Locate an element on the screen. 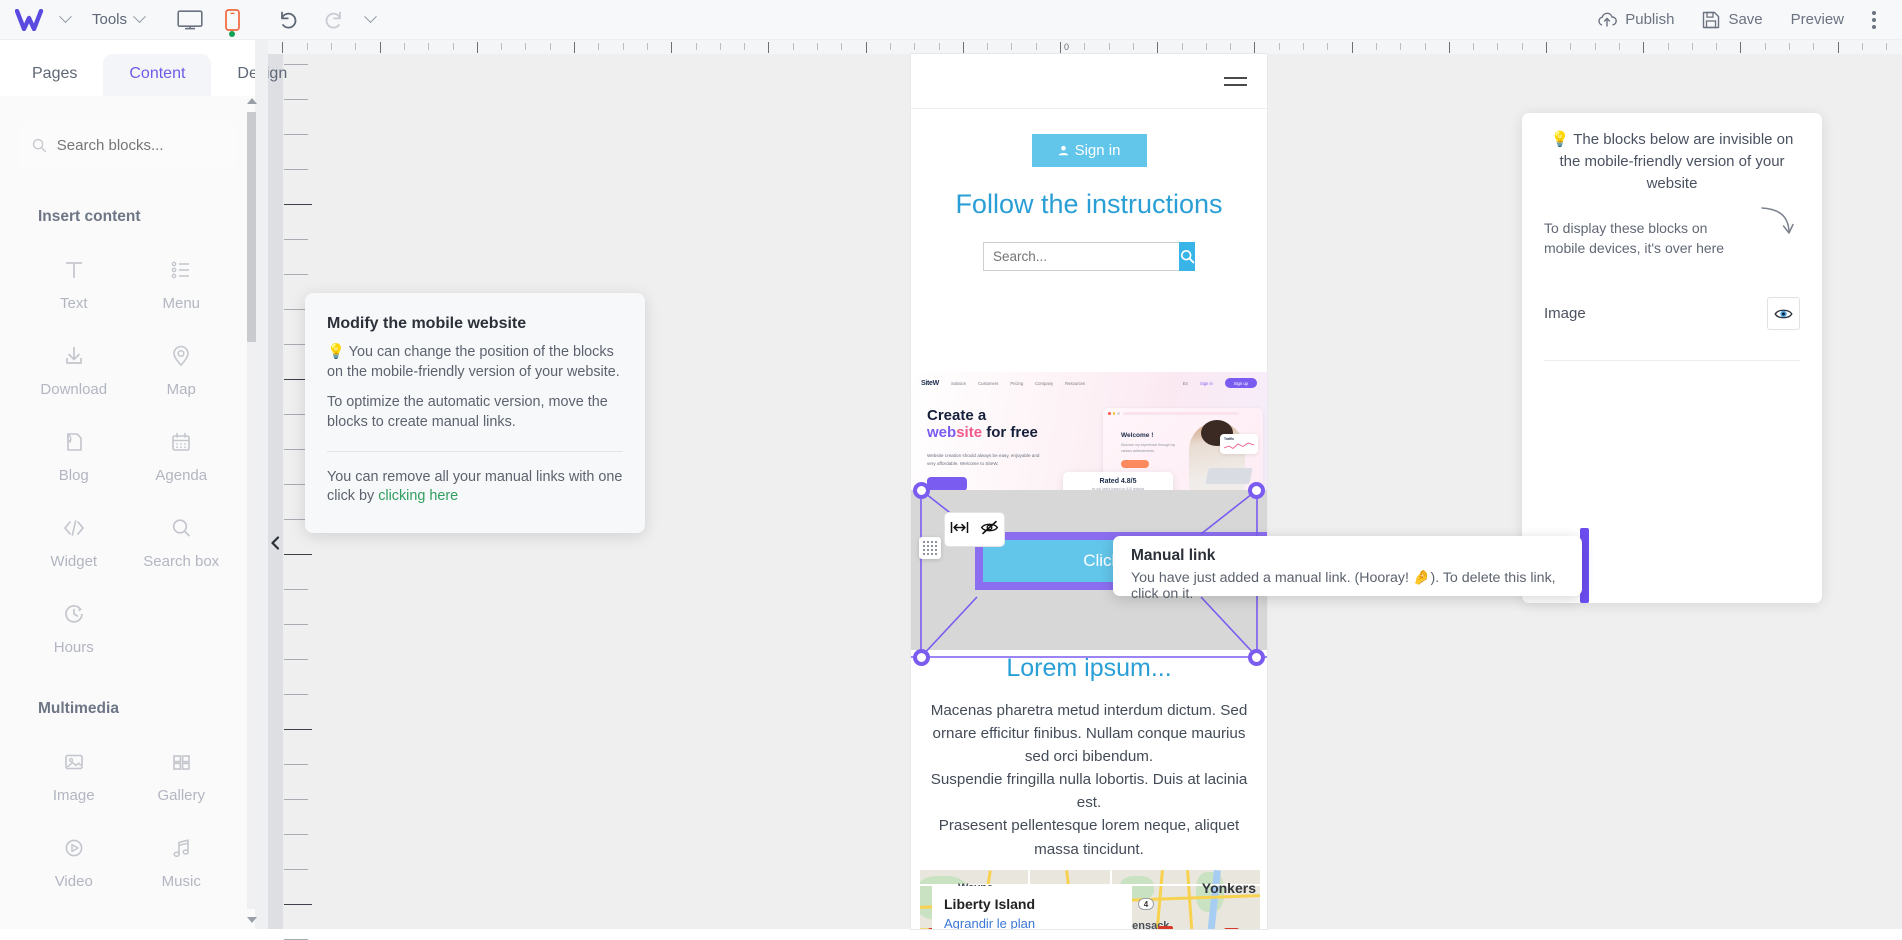 The height and width of the screenshot is (940, 1902). clicking-here-link: clicking here is located at coordinates (418, 496).